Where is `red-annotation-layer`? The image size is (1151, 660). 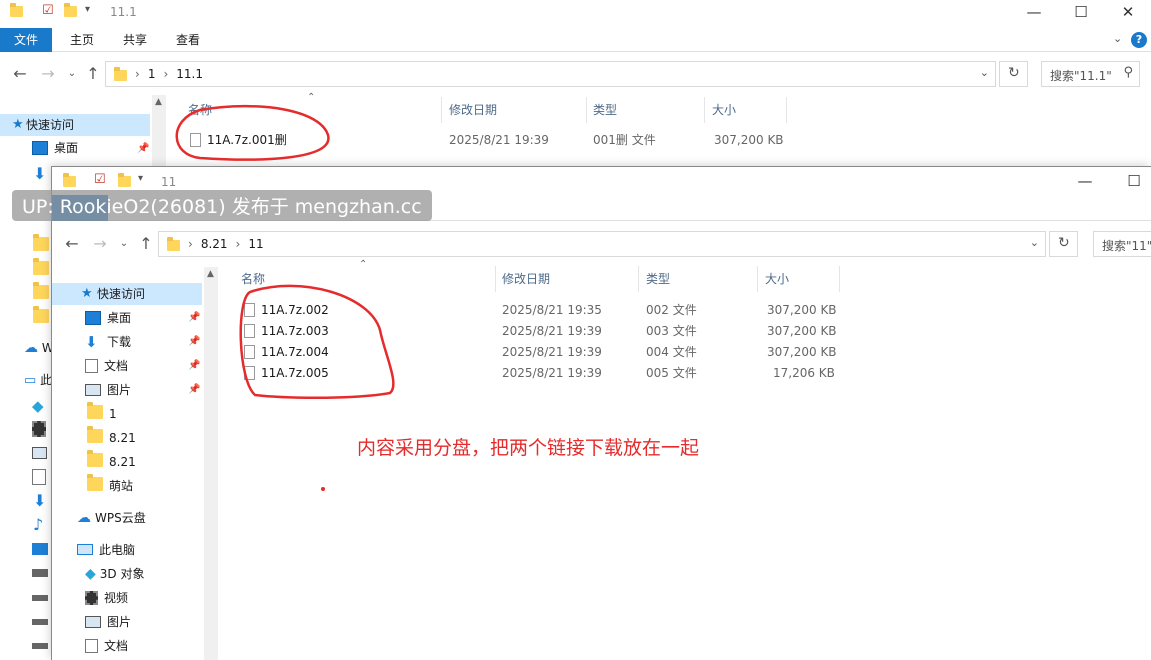
red-annotation-layer is located at coordinates (285, 297).